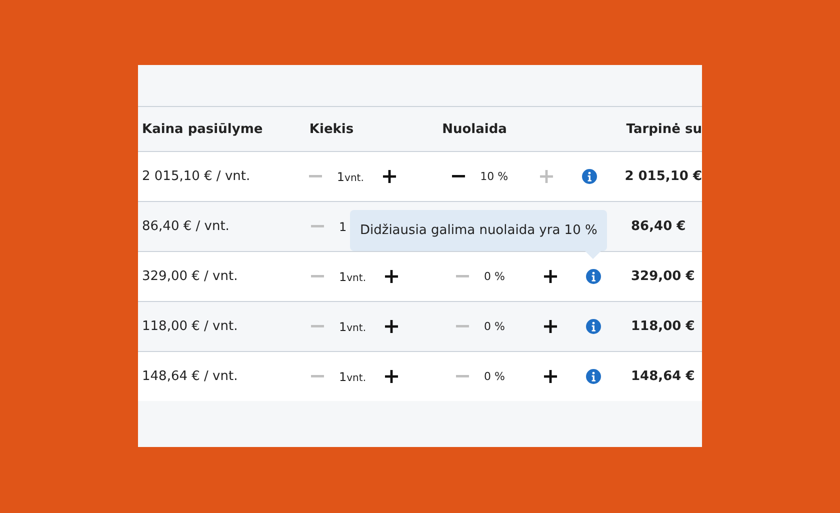 The width and height of the screenshot is (840, 513). What do you see at coordinates (664, 129) in the screenshot?
I see `column-header: Tarpinė su` at bounding box center [664, 129].